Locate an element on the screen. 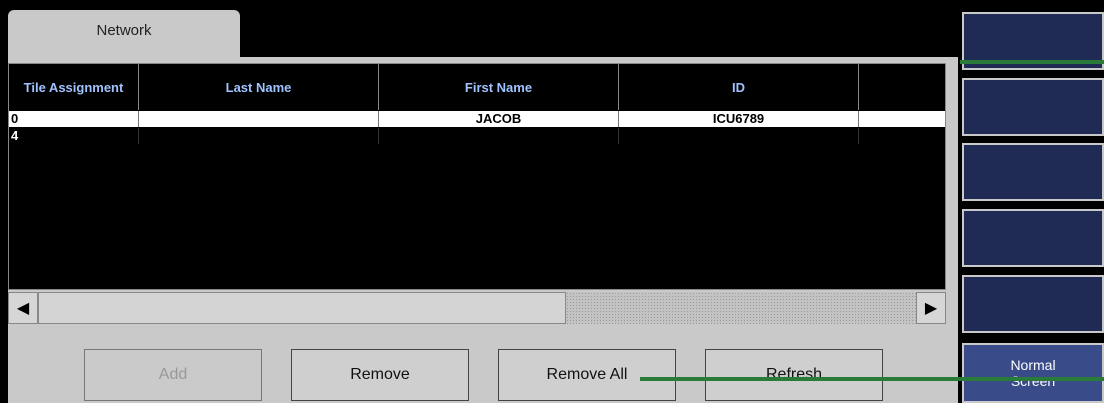  cell-id: ICU6789 is located at coordinates (739, 119).